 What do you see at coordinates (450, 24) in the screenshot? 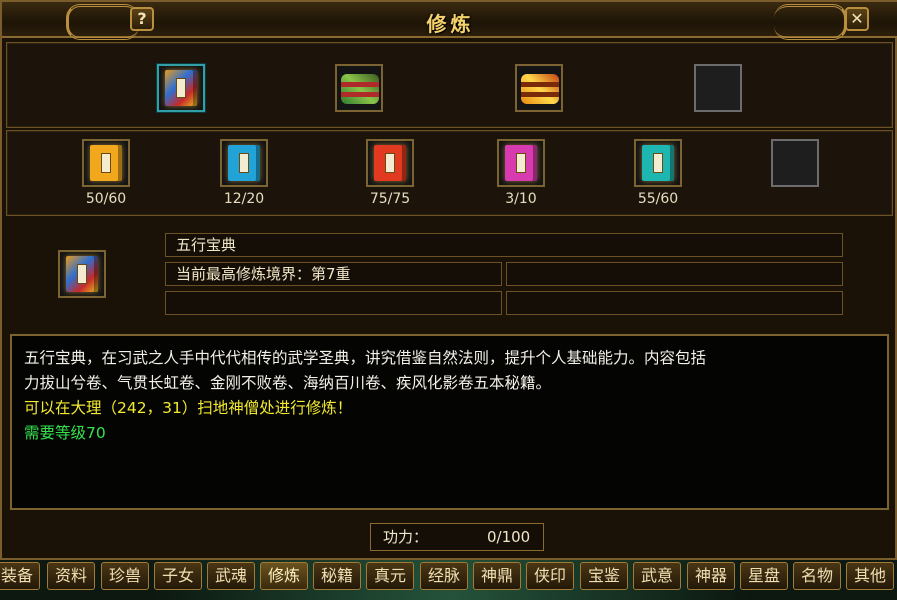
I see `window-title: 修炼` at bounding box center [450, 24].